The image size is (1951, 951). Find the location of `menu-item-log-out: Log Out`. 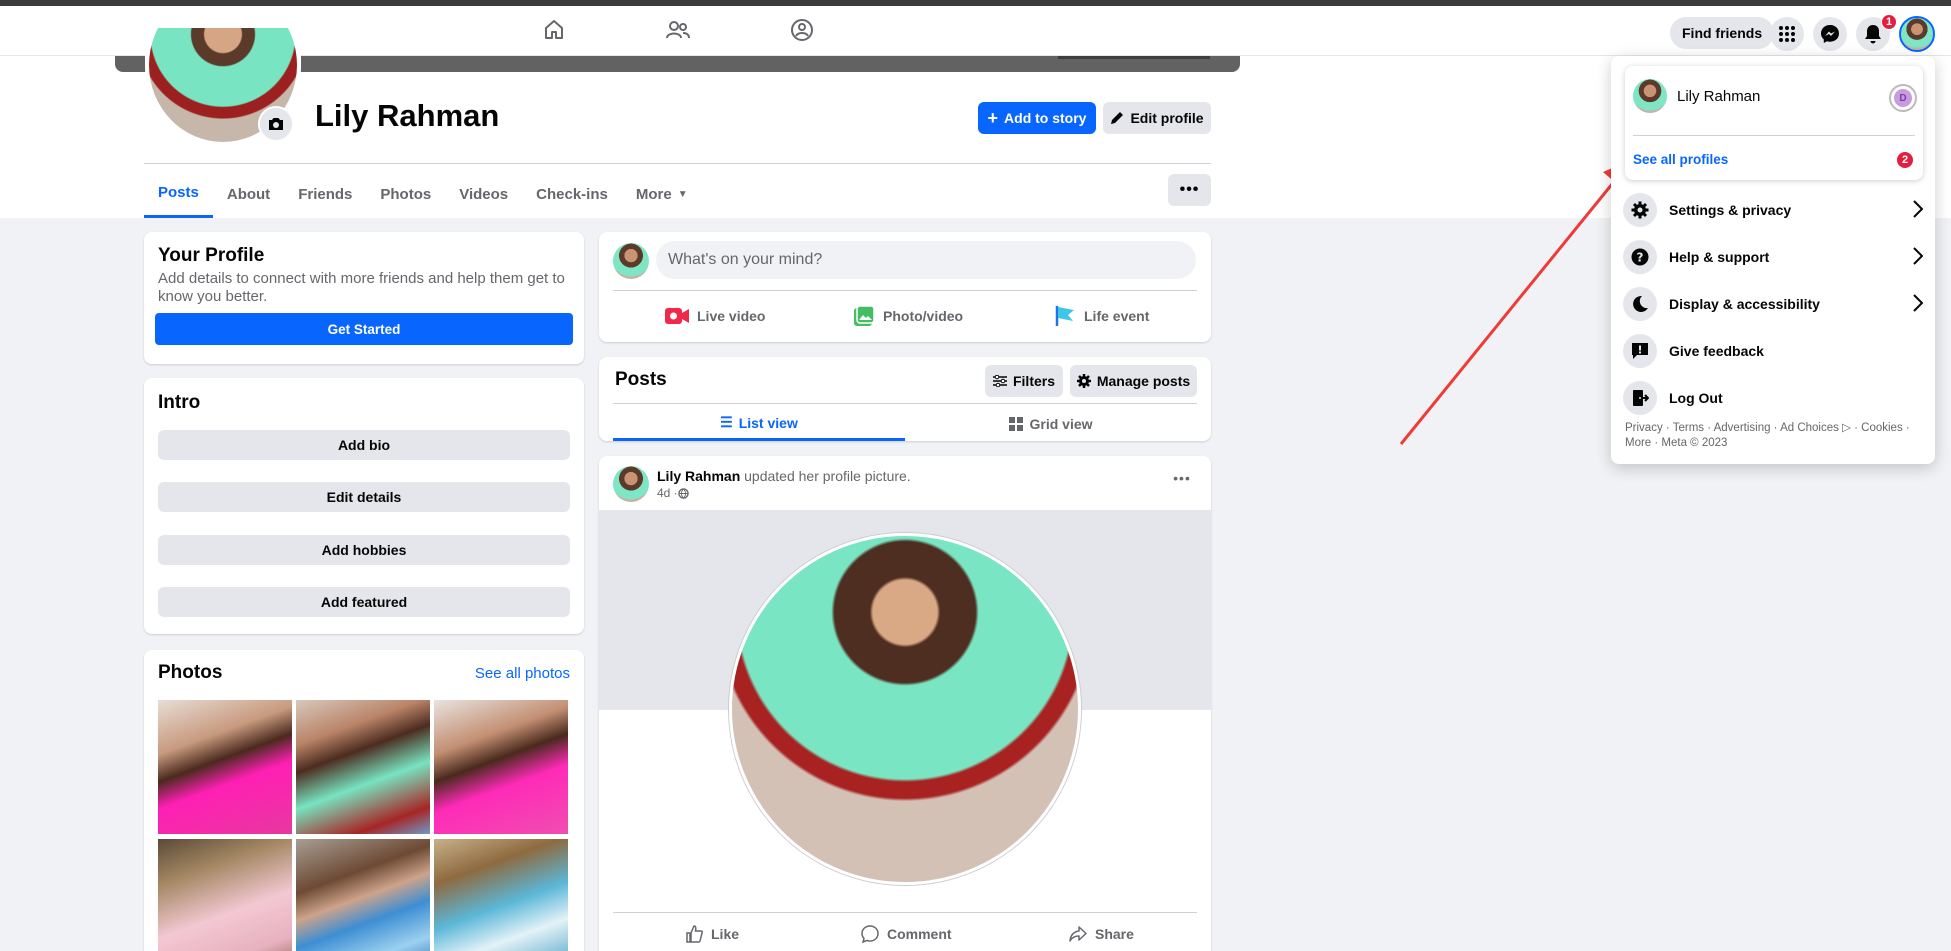

menu-item-log-out: Log Out is located at coordinates (1773, 398).